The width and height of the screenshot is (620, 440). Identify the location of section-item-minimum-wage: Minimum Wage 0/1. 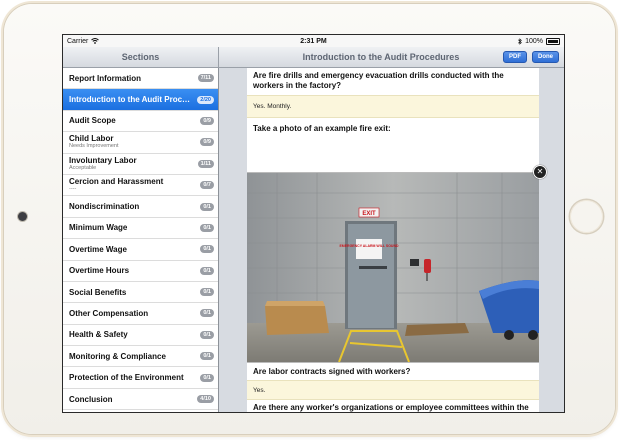
(140, 229).